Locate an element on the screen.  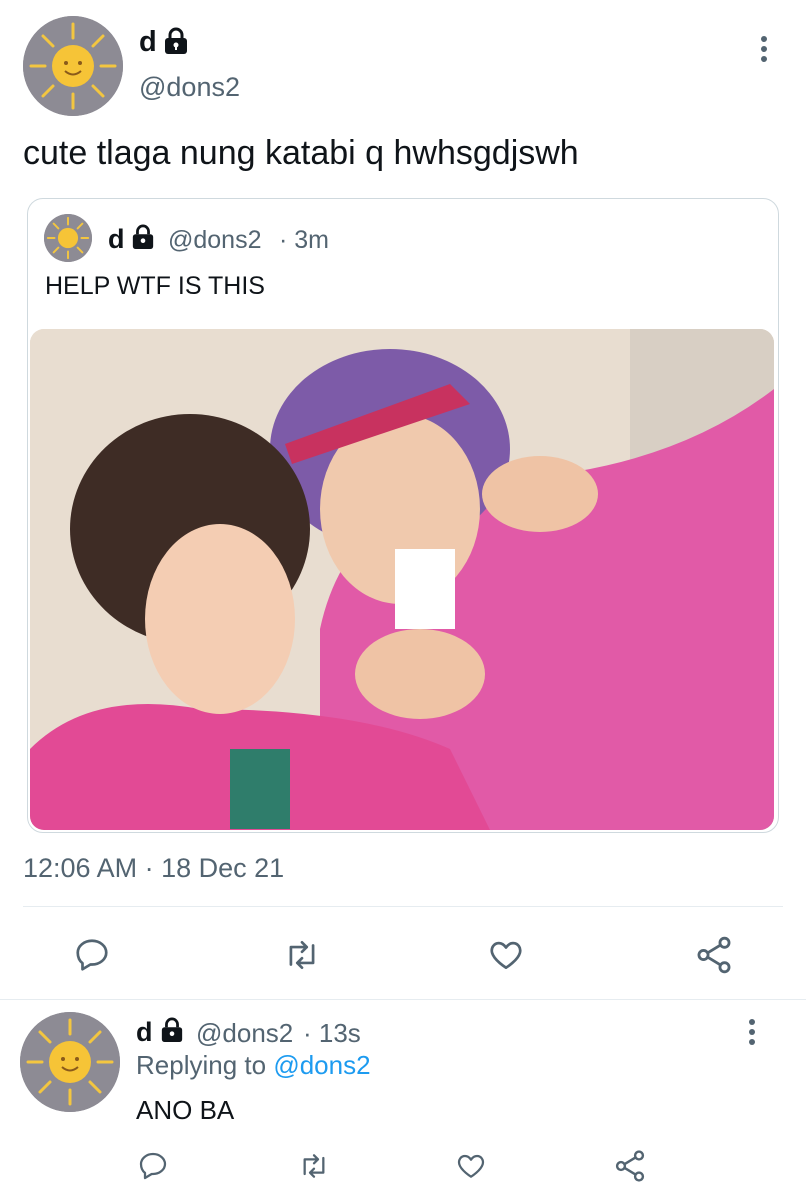
quoted-author-name: d is located at coordinates (116, 239).